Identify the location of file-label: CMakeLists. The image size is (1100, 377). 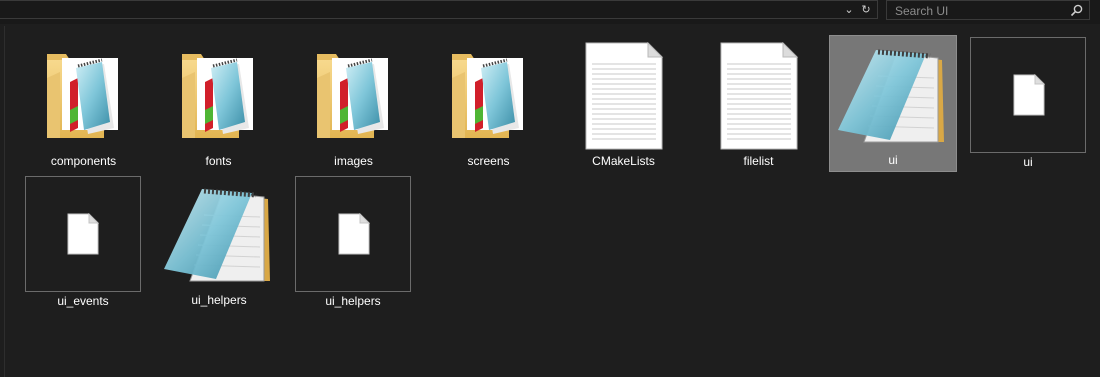
(623, 161).